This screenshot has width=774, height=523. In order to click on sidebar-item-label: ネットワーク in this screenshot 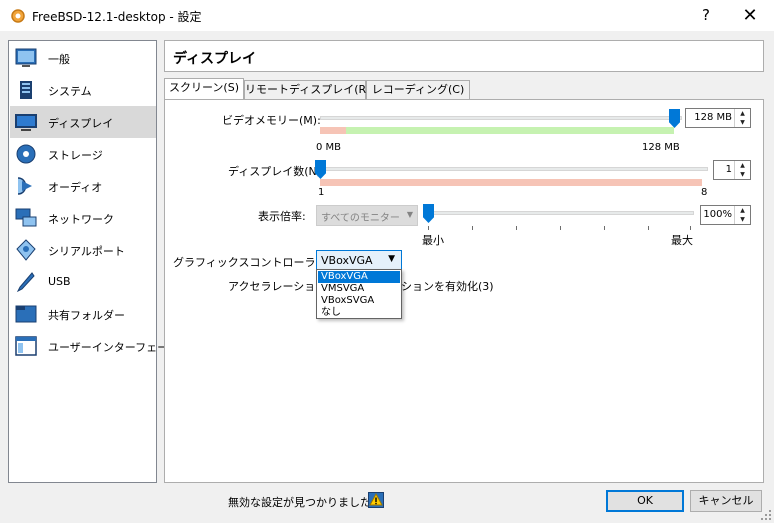, I will do `click(81, 219)`.